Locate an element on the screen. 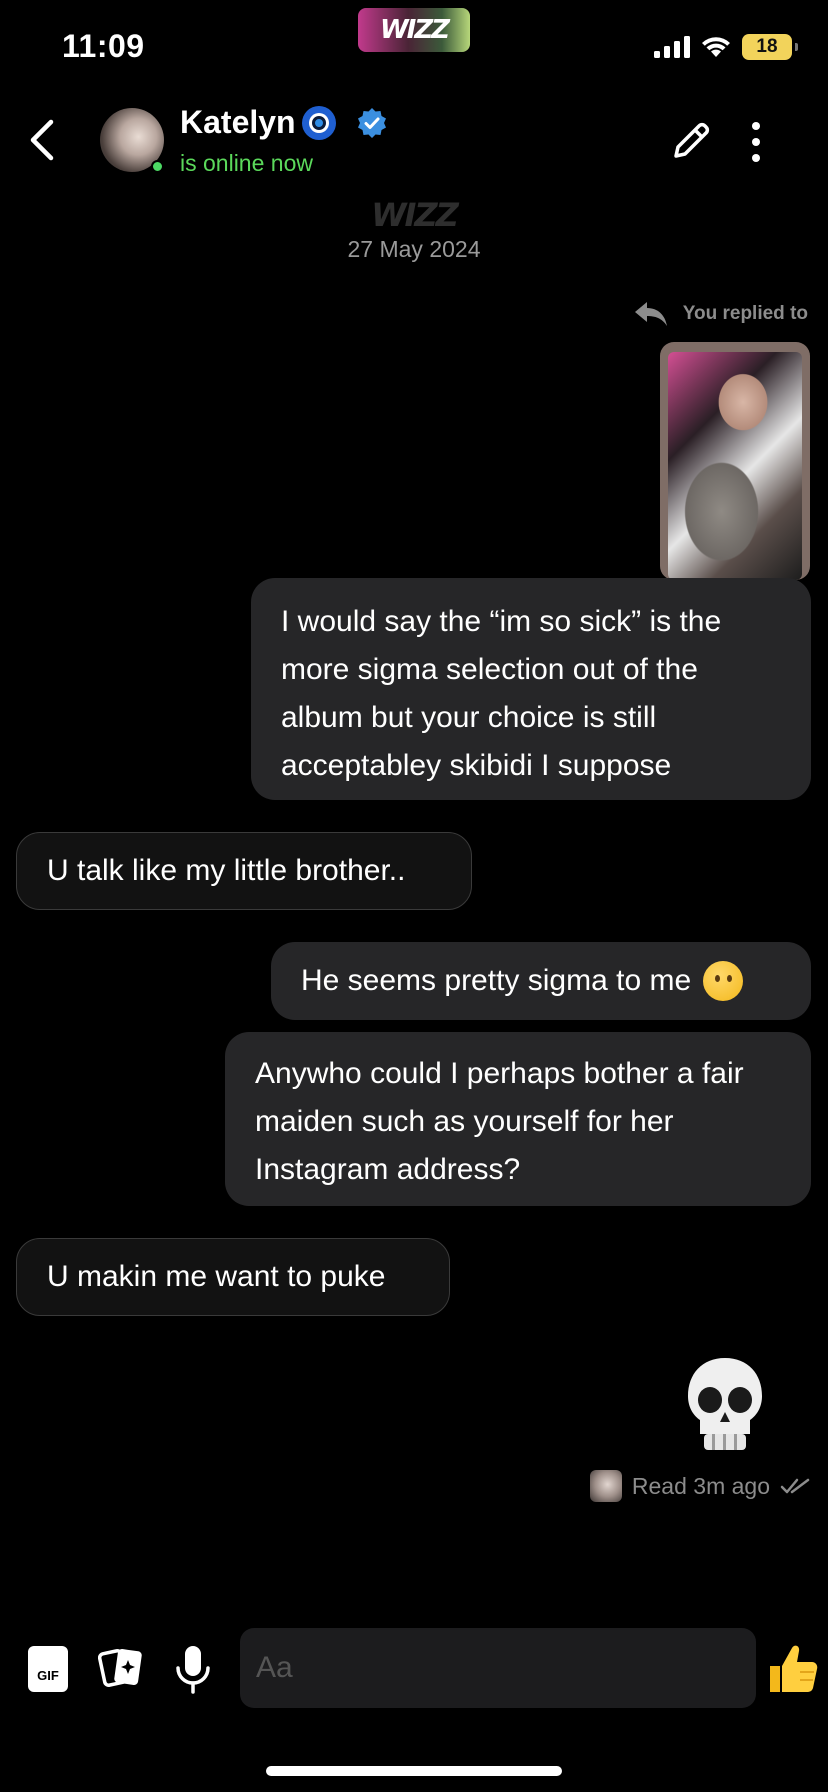 This screenshot has width=828, height=1792. edit-button is located at coordinates (691, 141).